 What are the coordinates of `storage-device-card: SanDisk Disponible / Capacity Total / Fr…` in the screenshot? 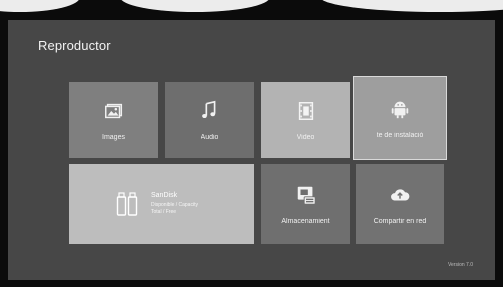 It's located at (161, 204).